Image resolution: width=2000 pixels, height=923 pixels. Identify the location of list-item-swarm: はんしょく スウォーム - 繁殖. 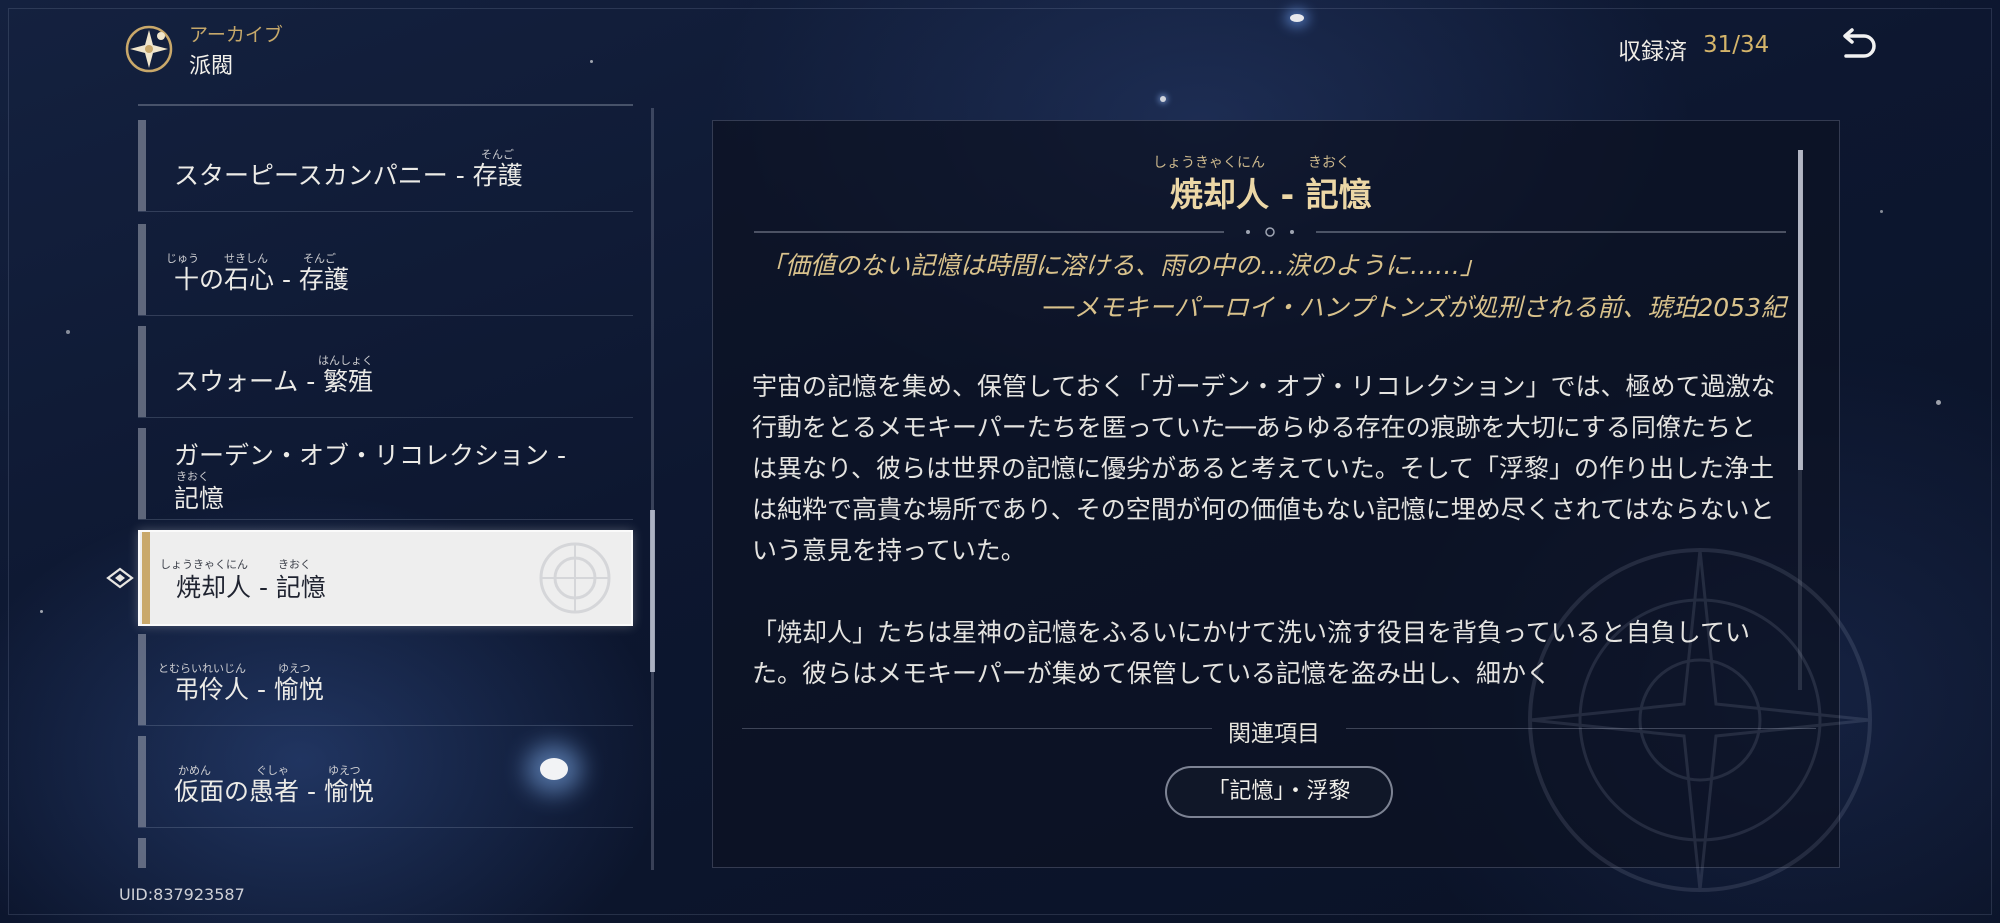
(385, 372).